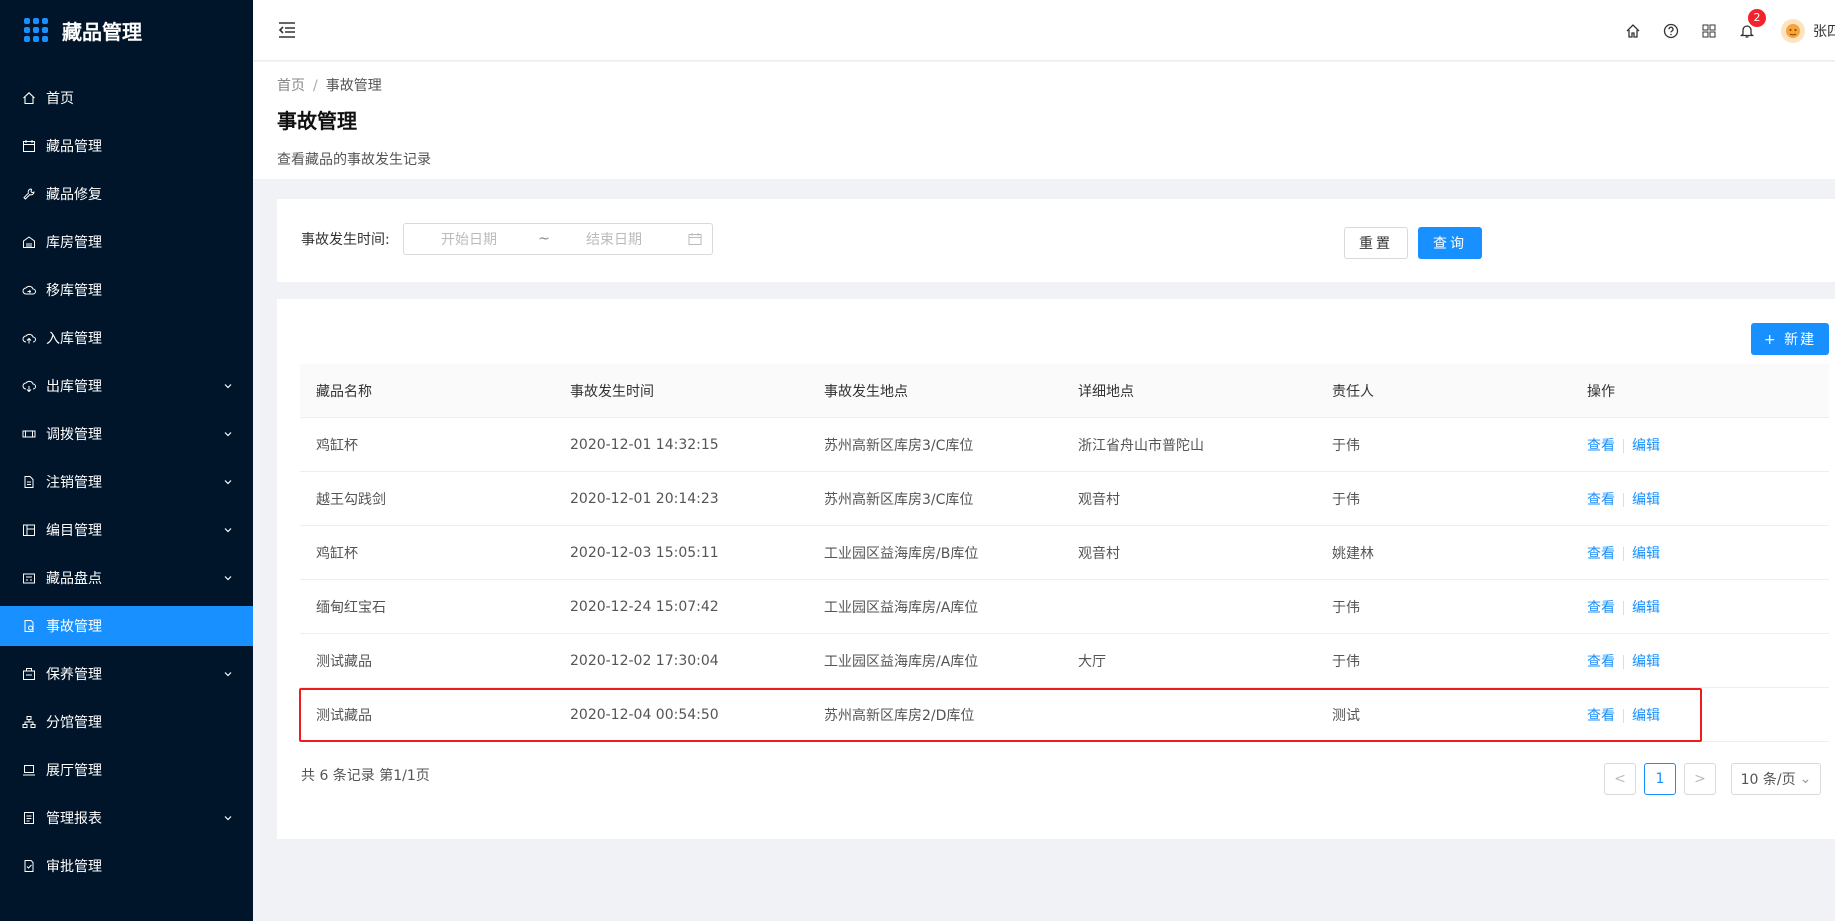 The image size is (1835, 921). Describe the element at coordinates (126, 770) in the screenshot. I see `sidebar-item: 展厅管理` at that location.